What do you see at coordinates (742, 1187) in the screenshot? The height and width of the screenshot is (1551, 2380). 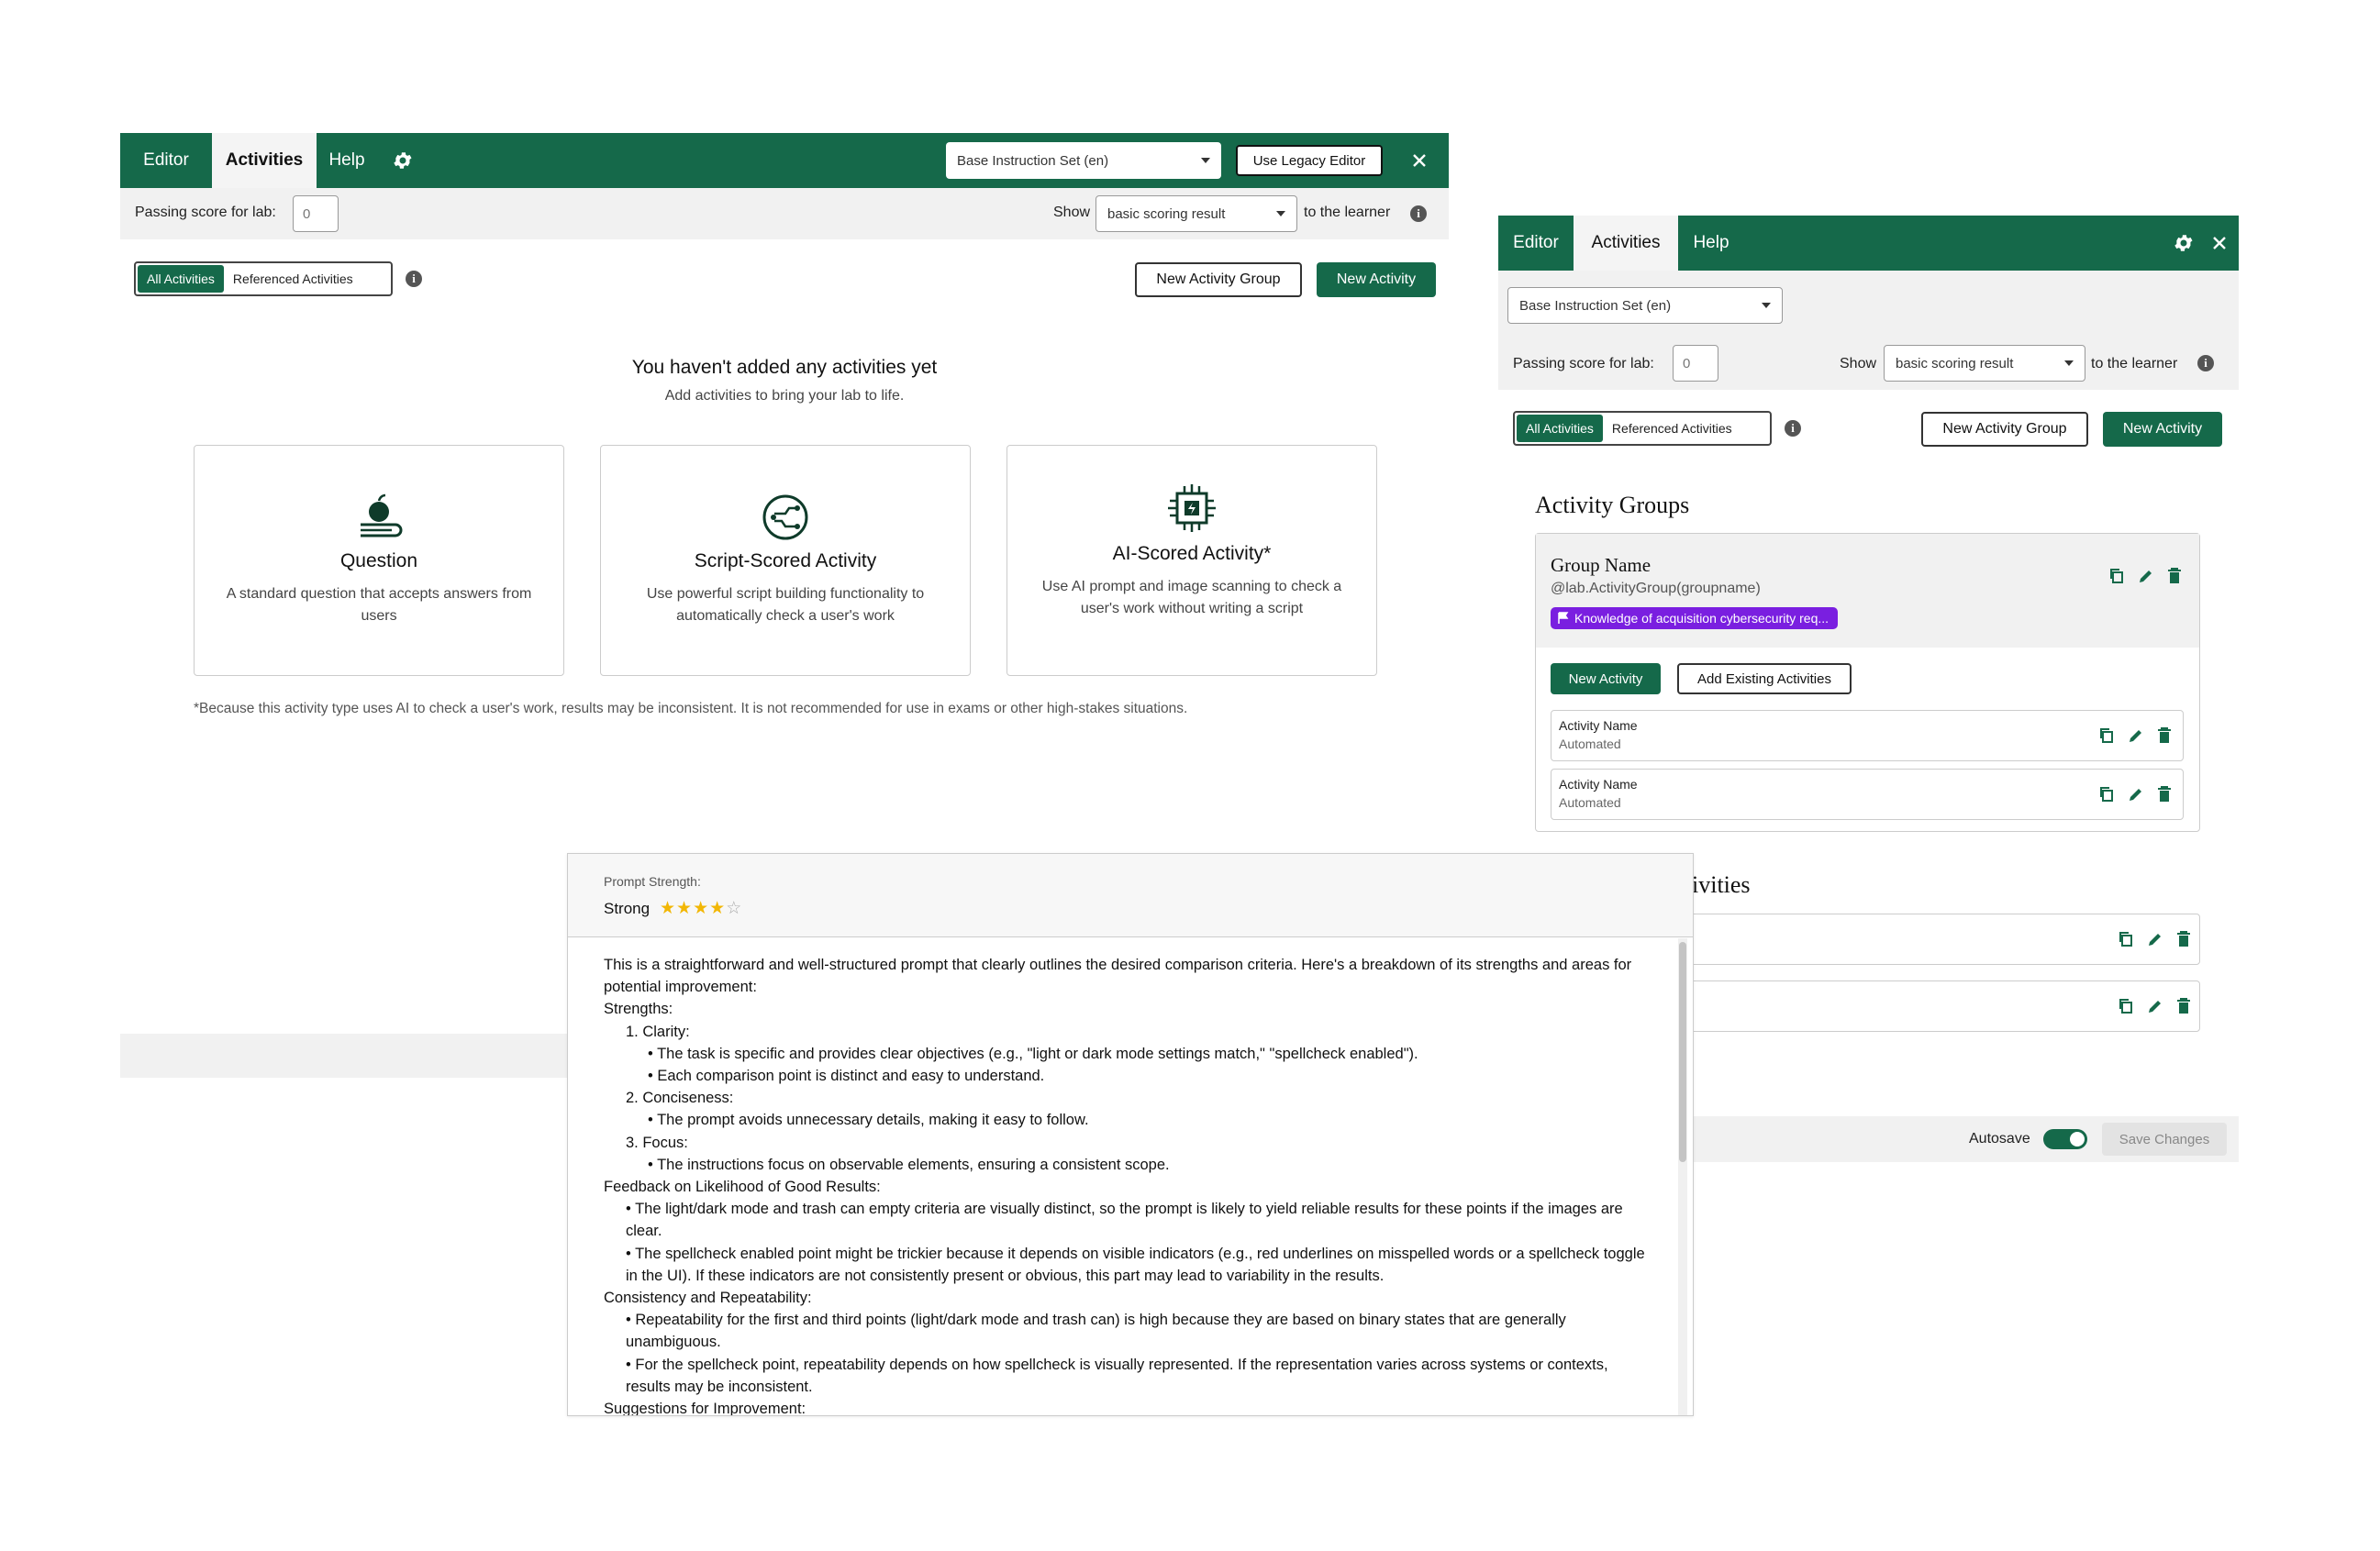 I see `feedback-line: Feedback on Likelihood of Good Results:` at bounding box center [742, 1187].